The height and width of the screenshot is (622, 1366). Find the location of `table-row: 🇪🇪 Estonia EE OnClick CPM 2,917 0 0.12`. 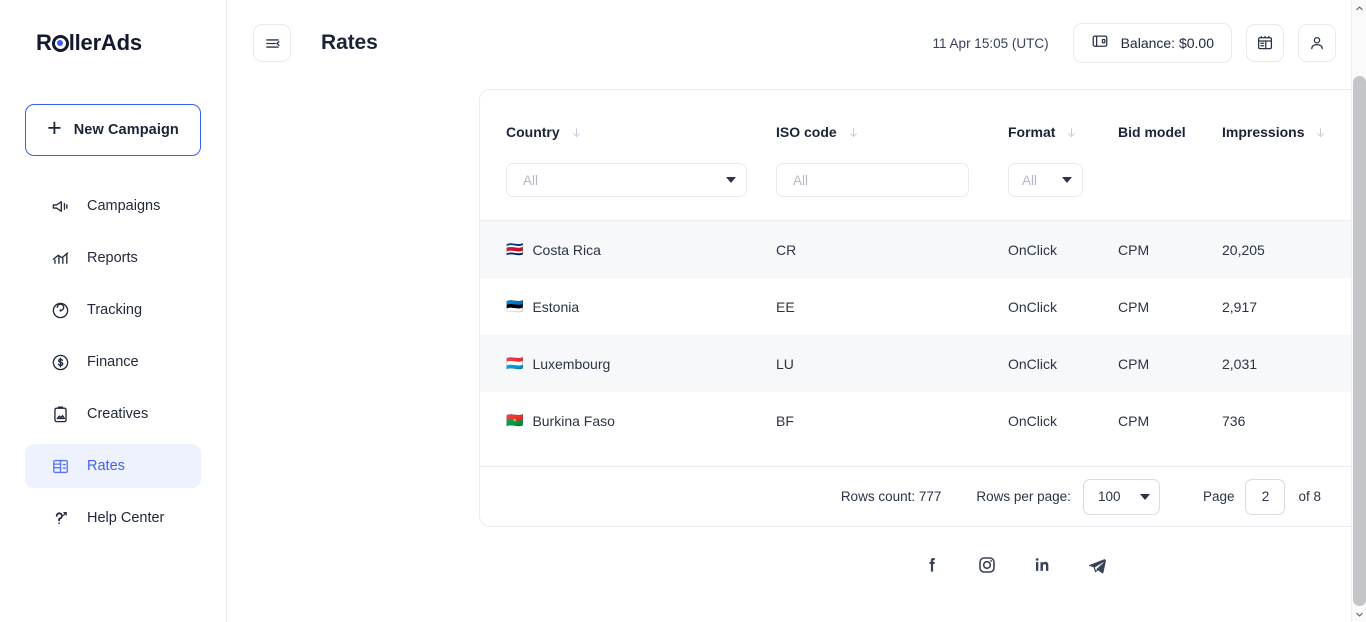

table-row: 🇪🇪 Estonia EE OnClick CPM 2,917 0 0.12 is located at coordinates (923, 306).